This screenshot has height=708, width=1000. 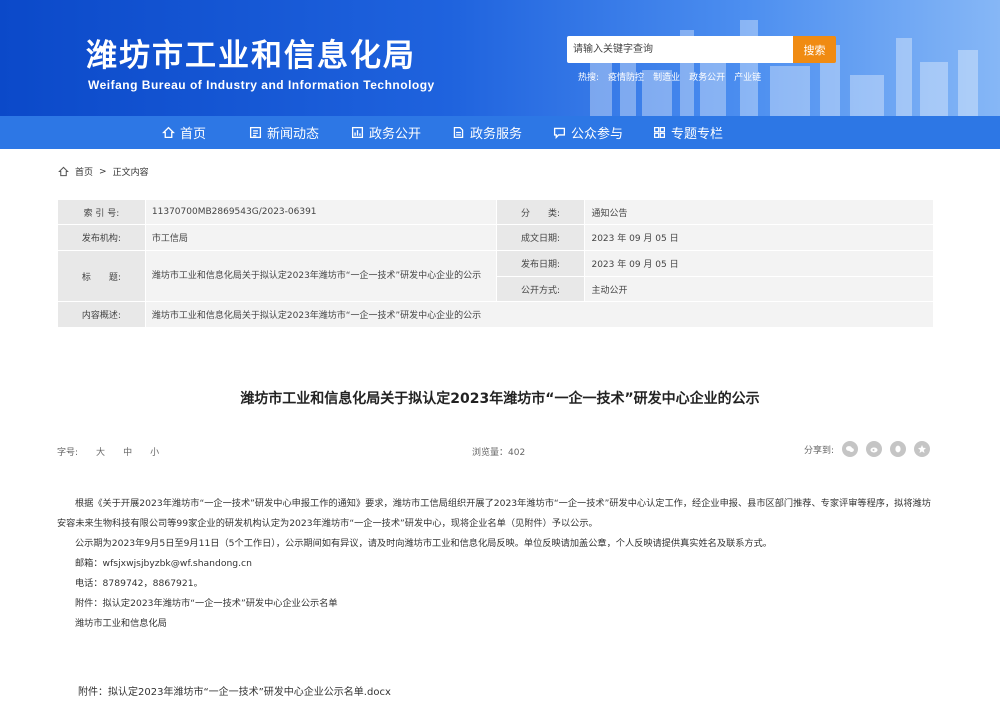 I want to click on issuer-value: 市工信局, so click(x=320, y=237).